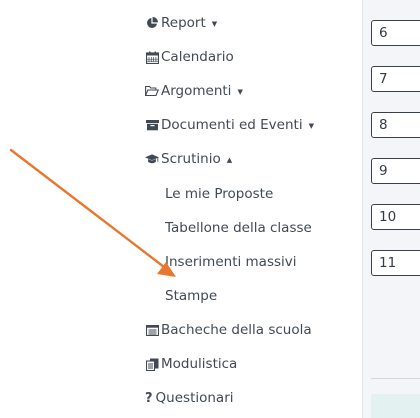  What do you see at coordinates (229, 160) in the screenshot?
I see `caret-up-icon: ▲` at bounding box center [229, 160].